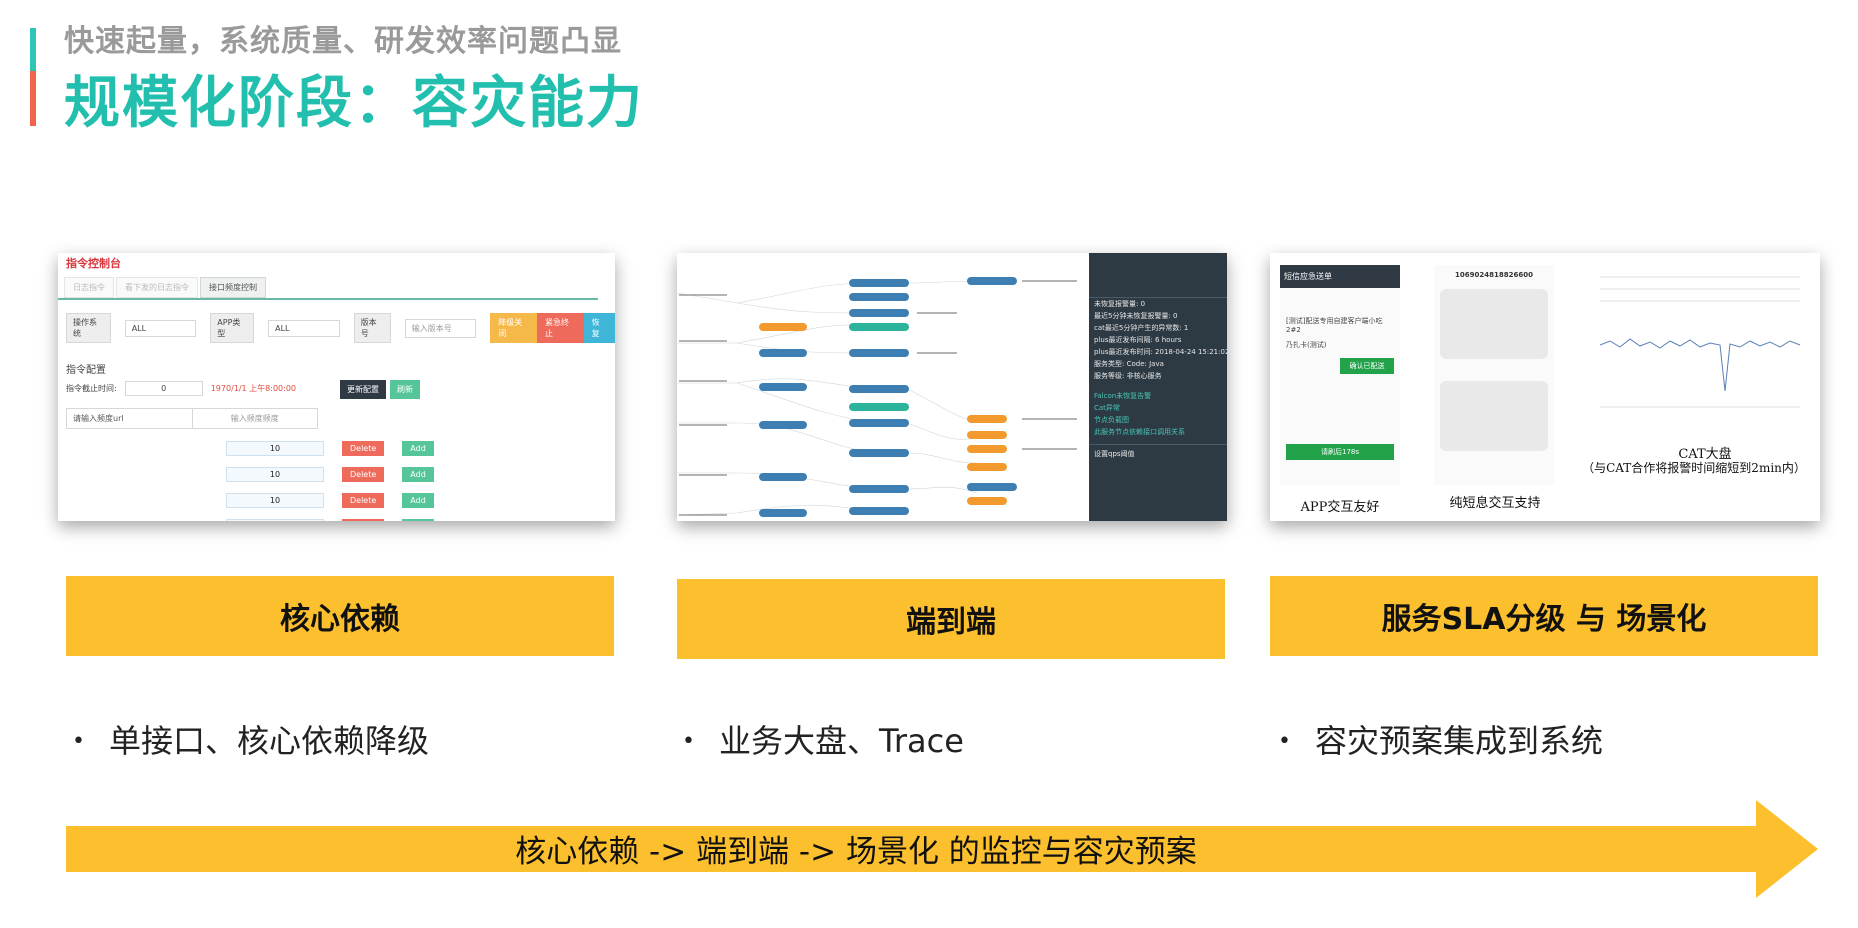 This screenshot has height=928, width=1858. Describe the element at coordinates (841, 741) in the screenshot. I see `bullet-text: 业务大盘、Trace` at that location.